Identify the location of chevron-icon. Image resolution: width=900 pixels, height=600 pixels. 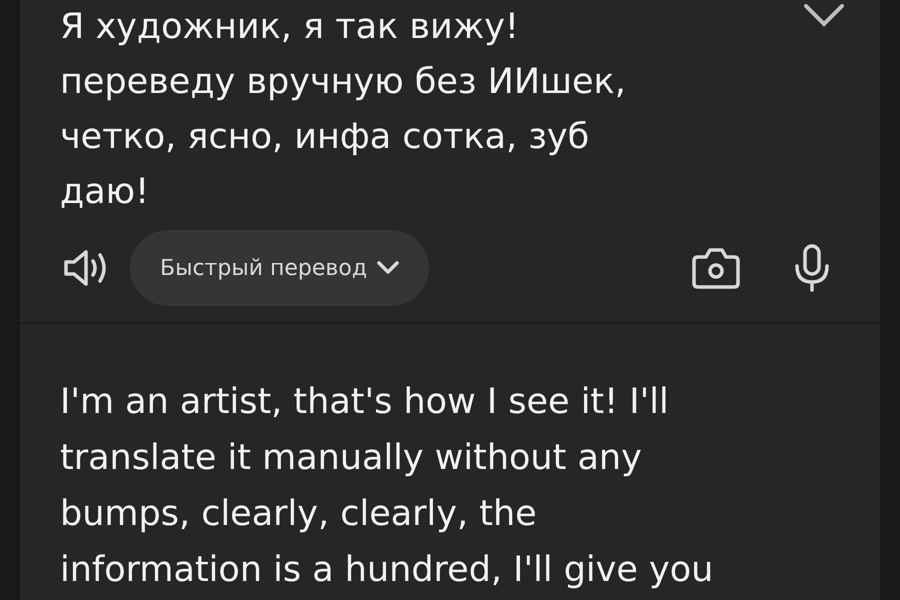
(388, 268).